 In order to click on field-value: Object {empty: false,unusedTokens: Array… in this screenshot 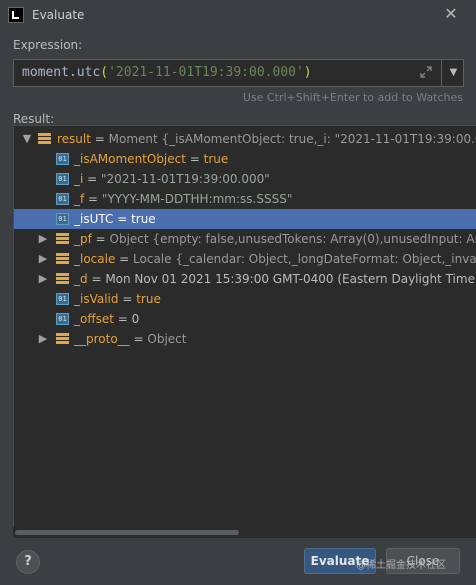, I will do `click(292, 239)`.